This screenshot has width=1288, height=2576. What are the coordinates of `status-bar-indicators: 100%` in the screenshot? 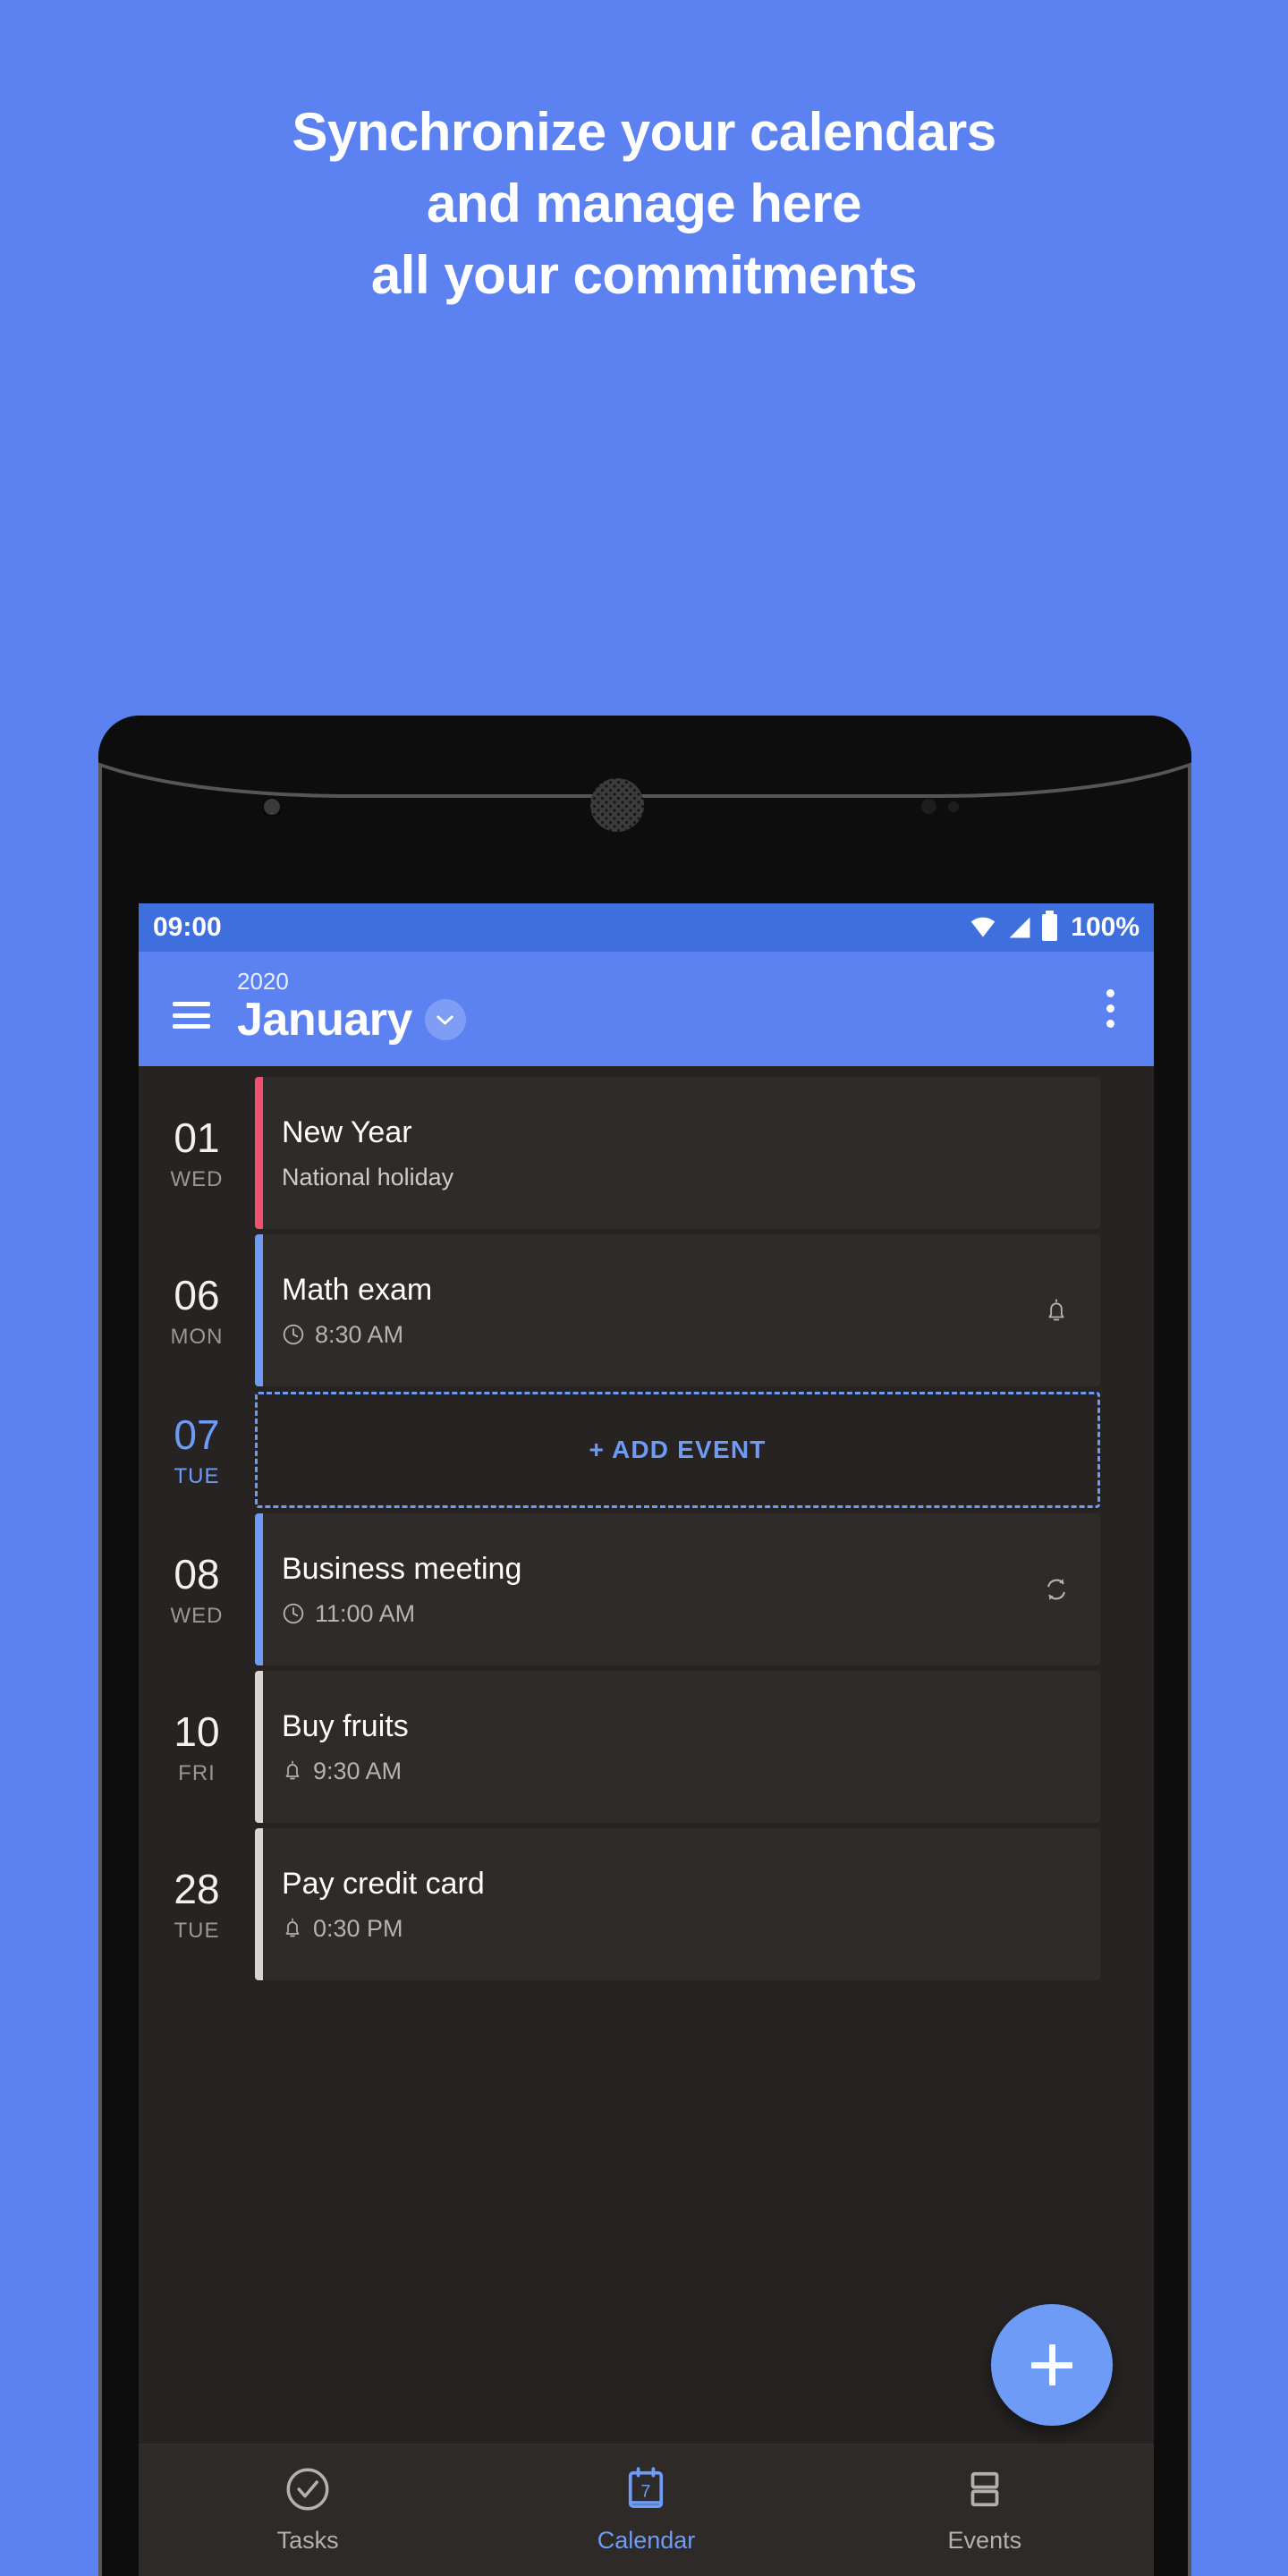 It's located at (1054, 927).